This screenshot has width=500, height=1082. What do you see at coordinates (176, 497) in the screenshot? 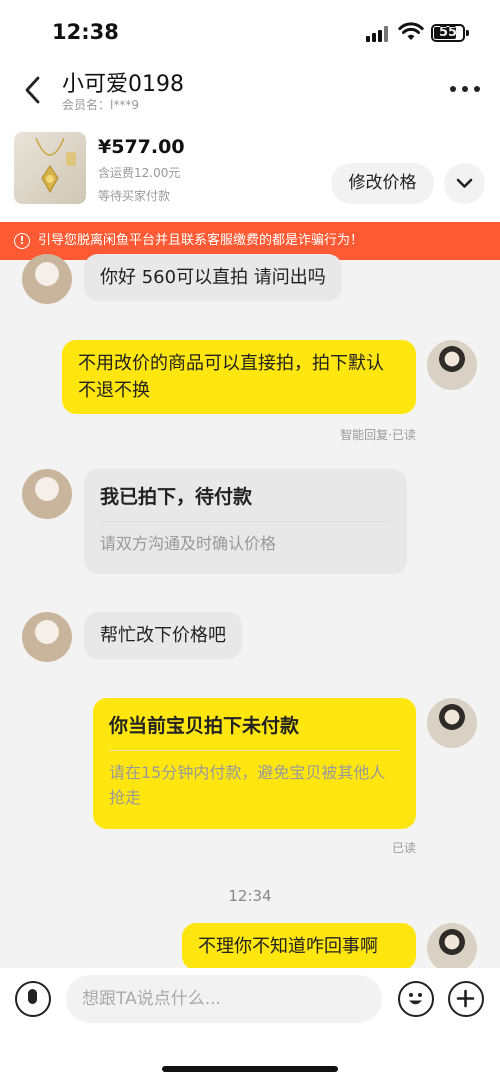
I see `card-title: 我已拍下，待付款` at bounding box center [176, 497].